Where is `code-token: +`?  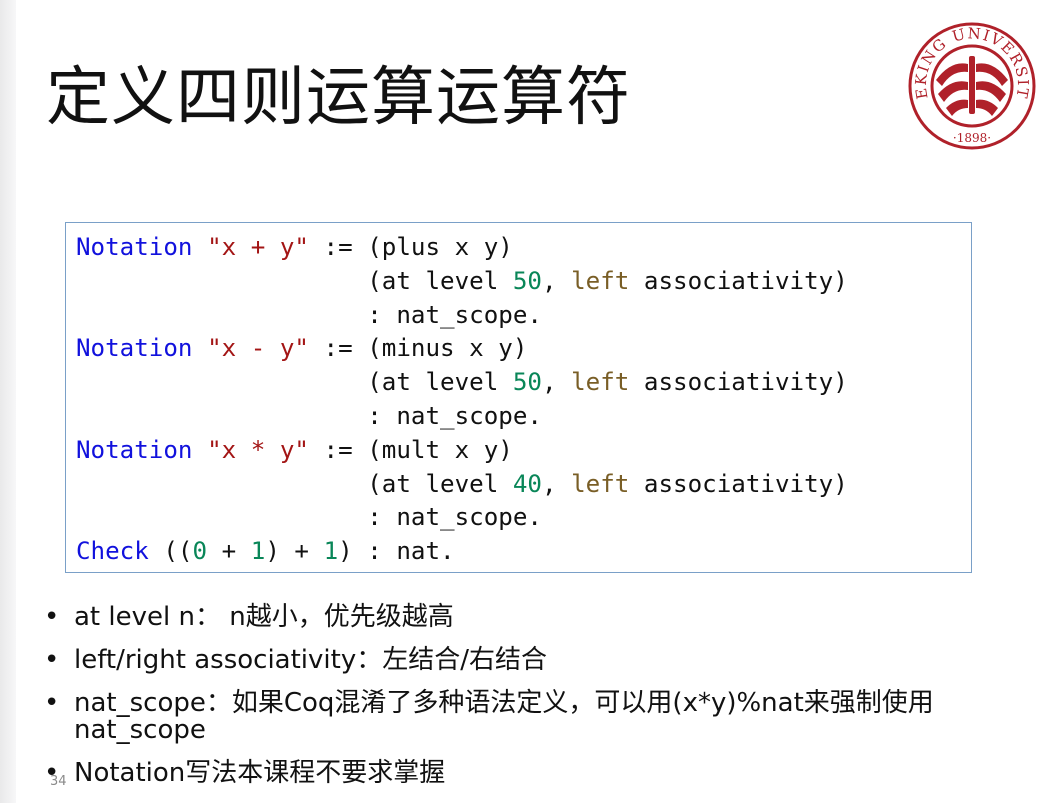 code-token: + is located at coordinates (229, 551).